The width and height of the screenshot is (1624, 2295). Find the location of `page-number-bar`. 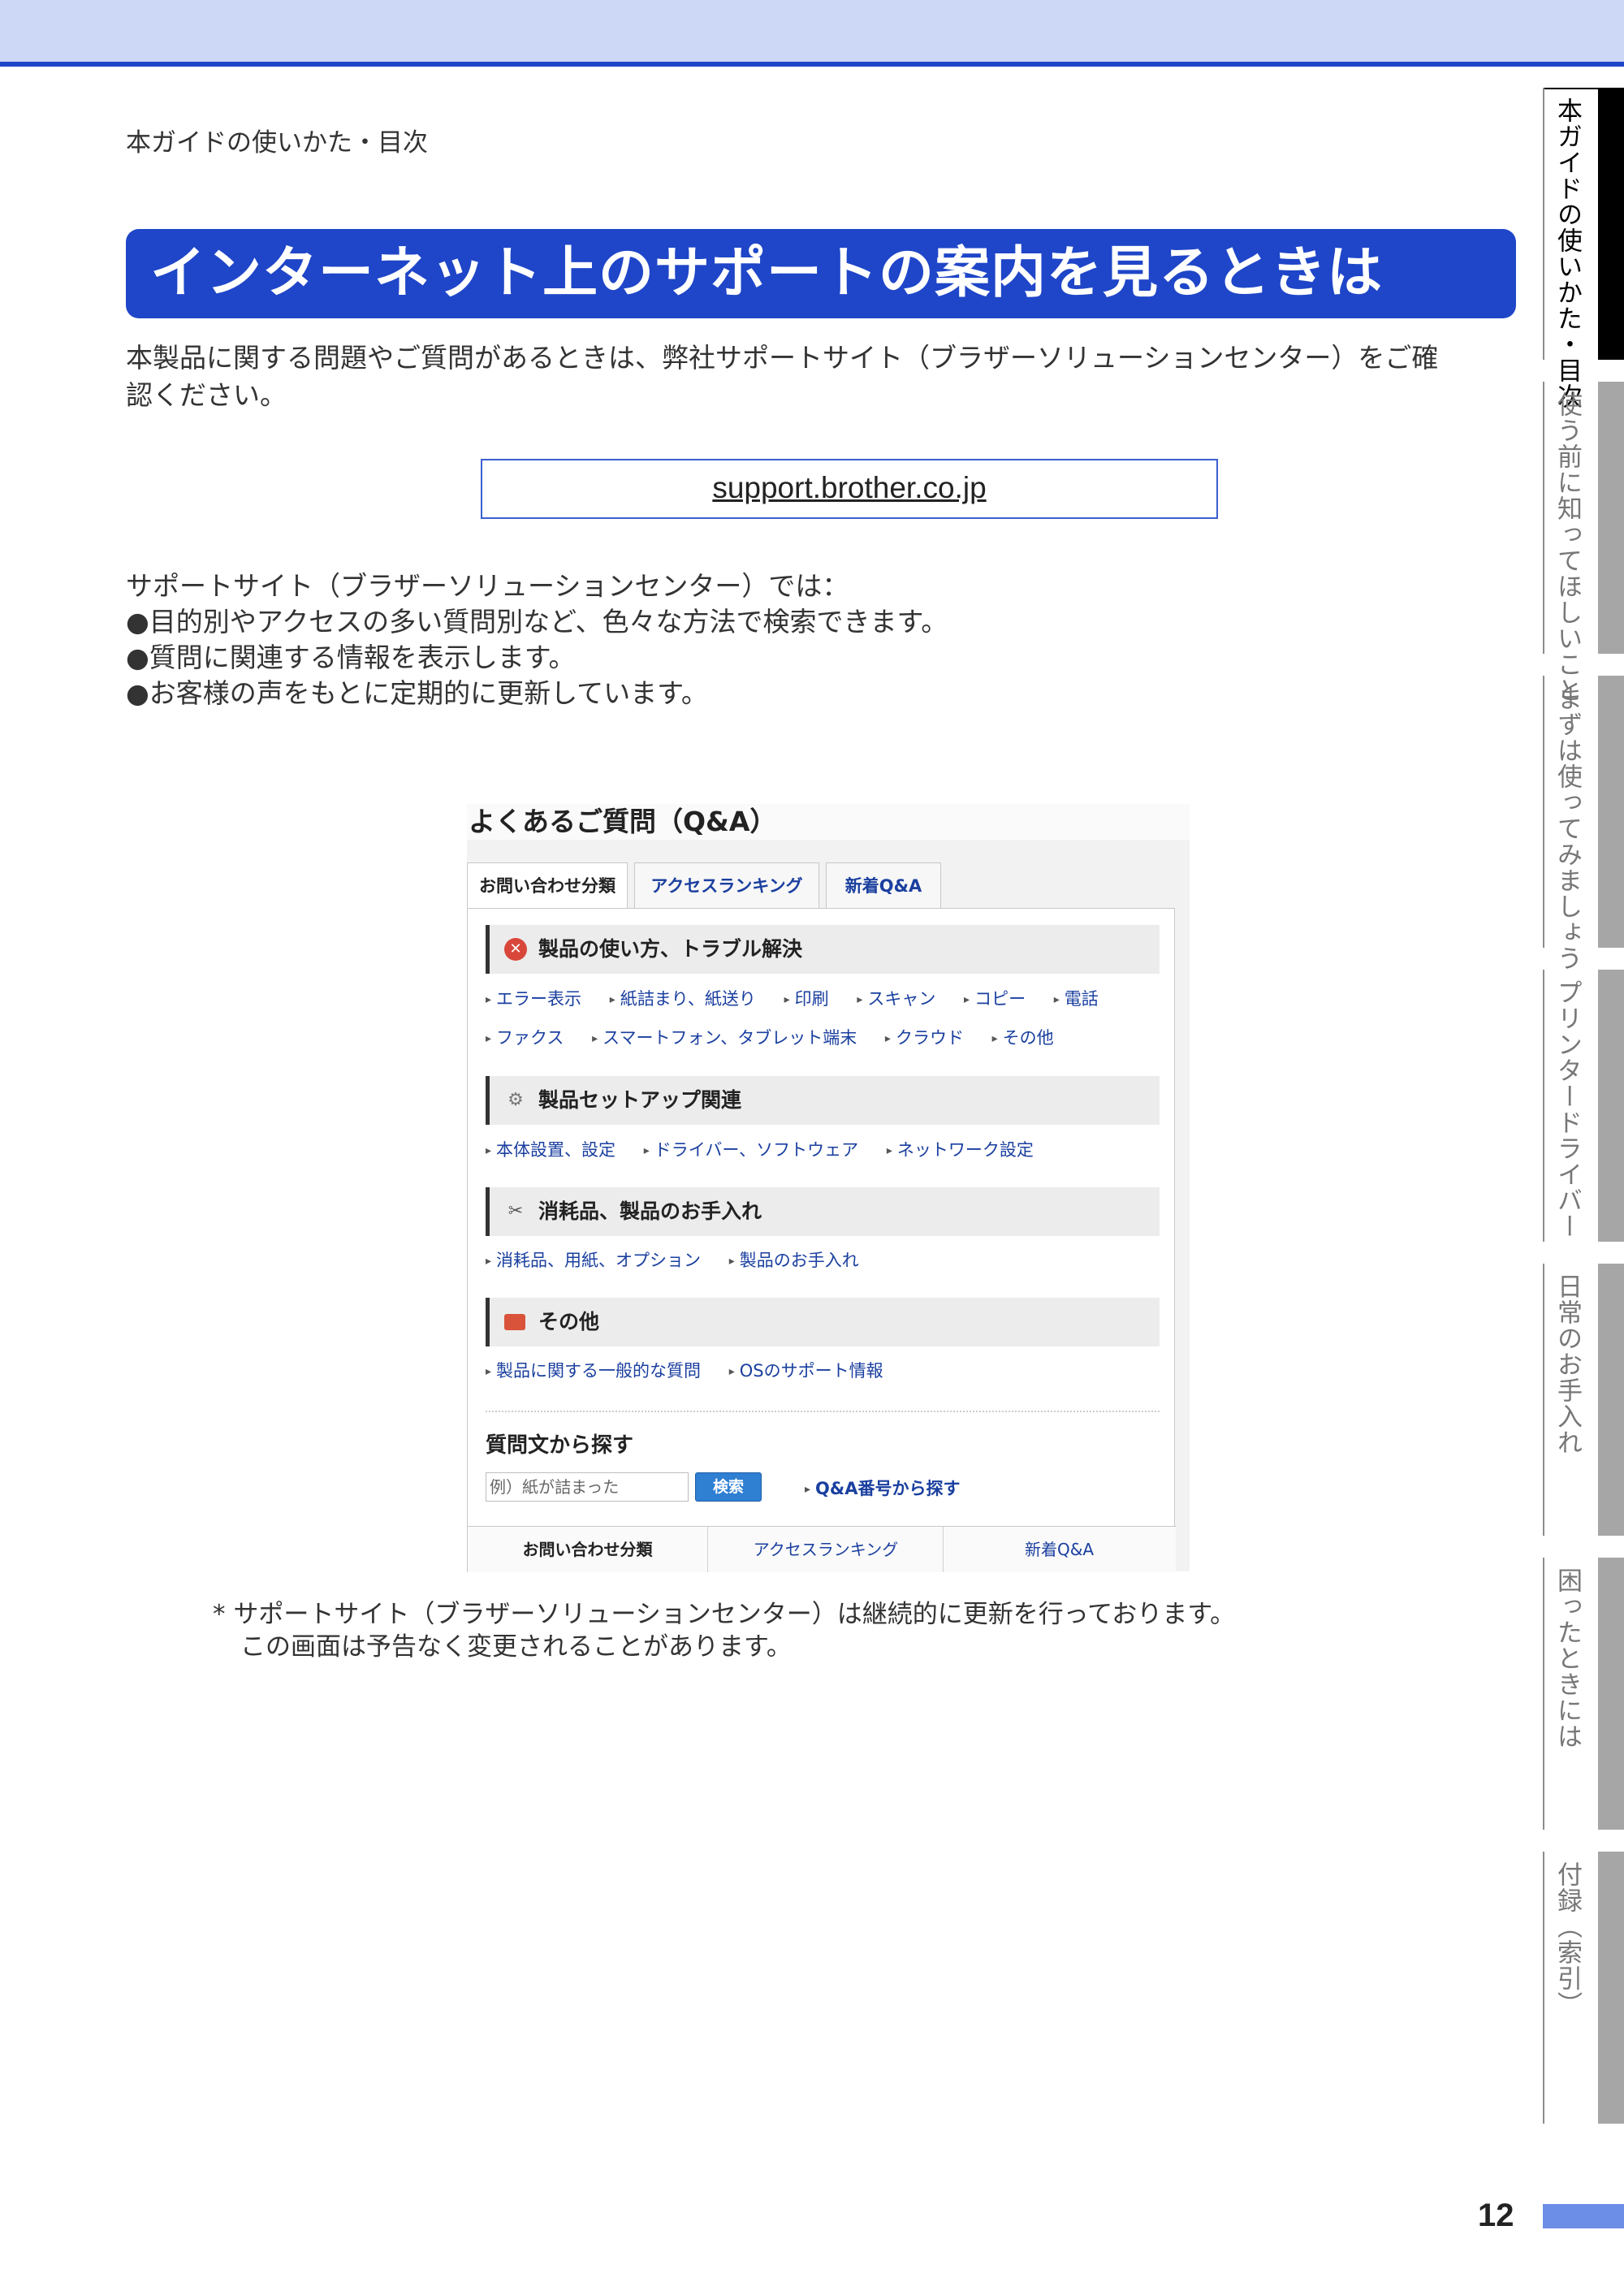

page-number-bar is located at coordinates (1583, 2216).